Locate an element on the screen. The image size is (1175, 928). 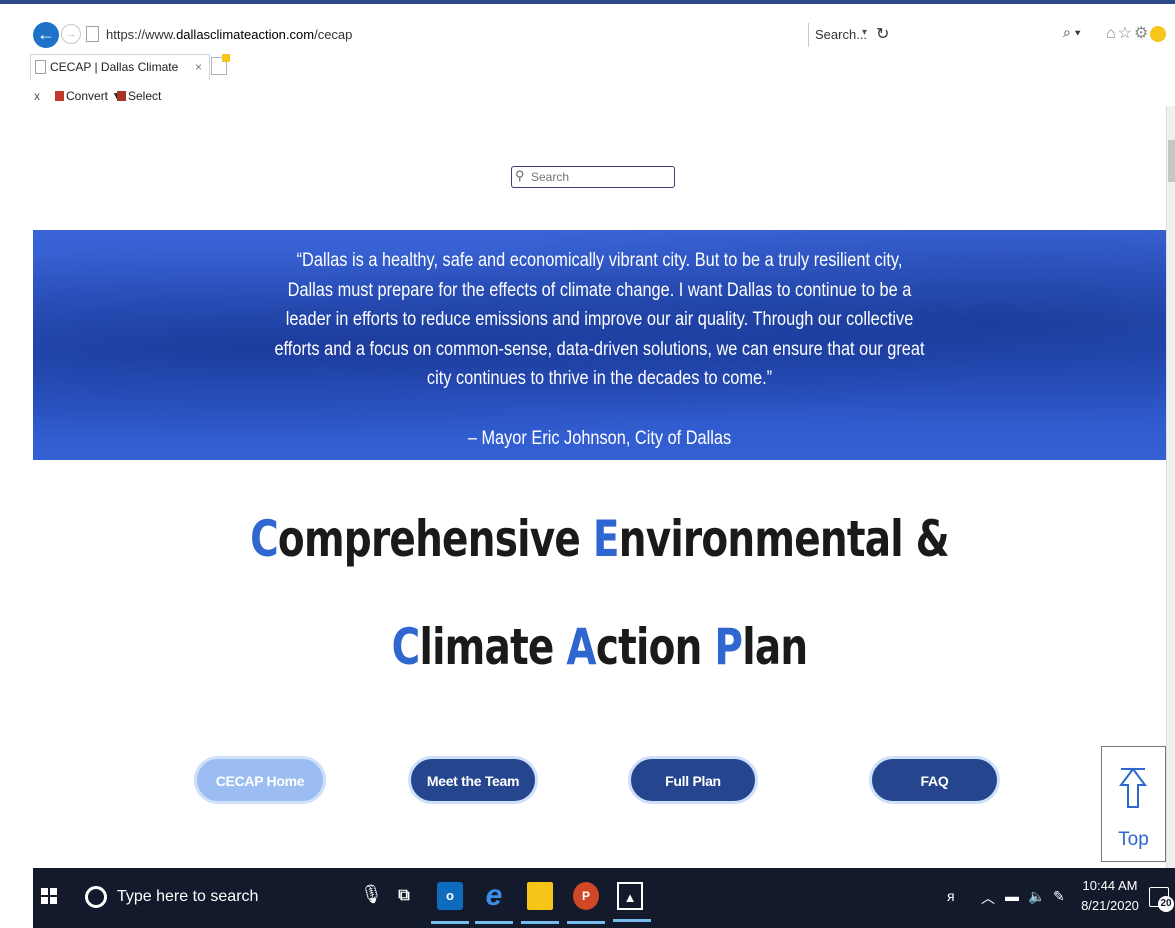
title-word: lan is located at coordinates (775, 647).